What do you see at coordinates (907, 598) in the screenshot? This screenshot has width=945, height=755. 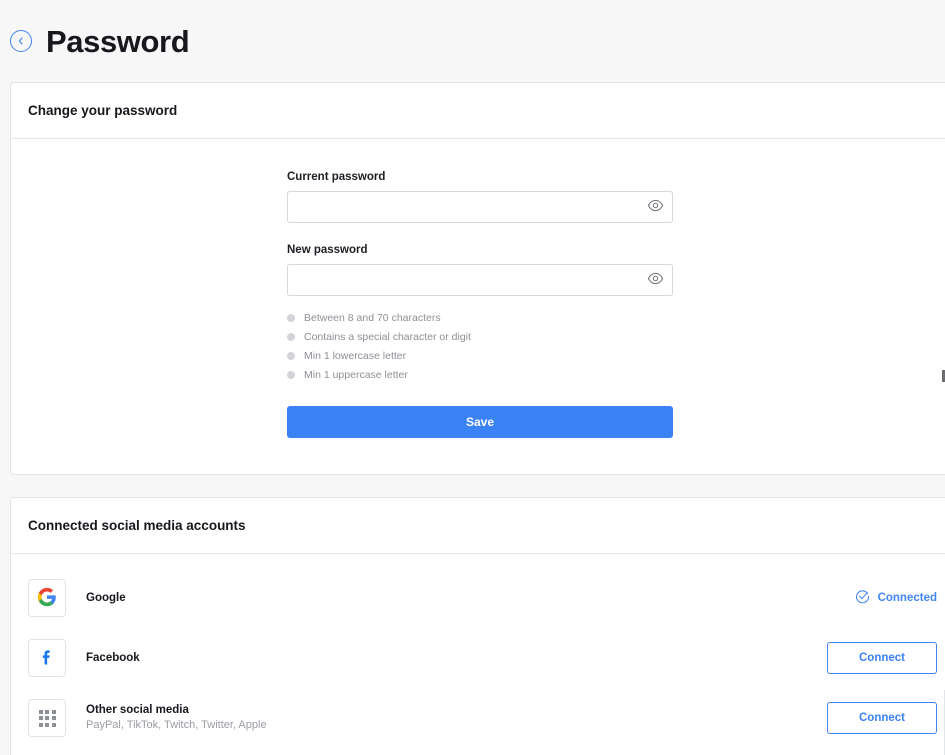 I see `connected-label: Connected` at bounding box center [907, 598].